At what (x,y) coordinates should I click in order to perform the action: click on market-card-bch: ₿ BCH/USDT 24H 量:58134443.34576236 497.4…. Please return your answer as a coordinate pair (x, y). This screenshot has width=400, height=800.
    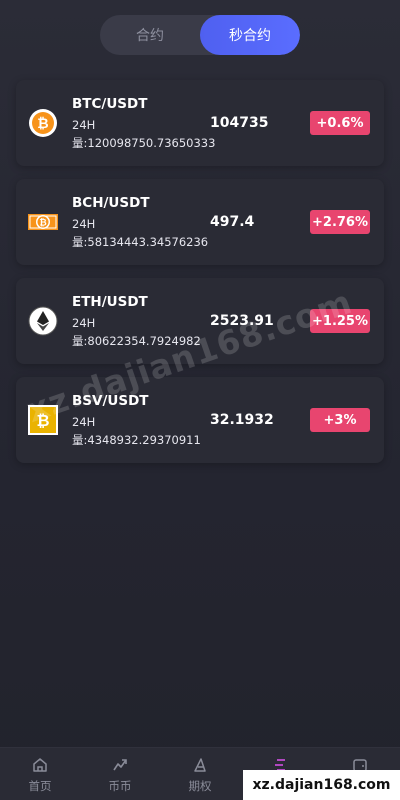
    Looking at the image, I should click on (200, 222).